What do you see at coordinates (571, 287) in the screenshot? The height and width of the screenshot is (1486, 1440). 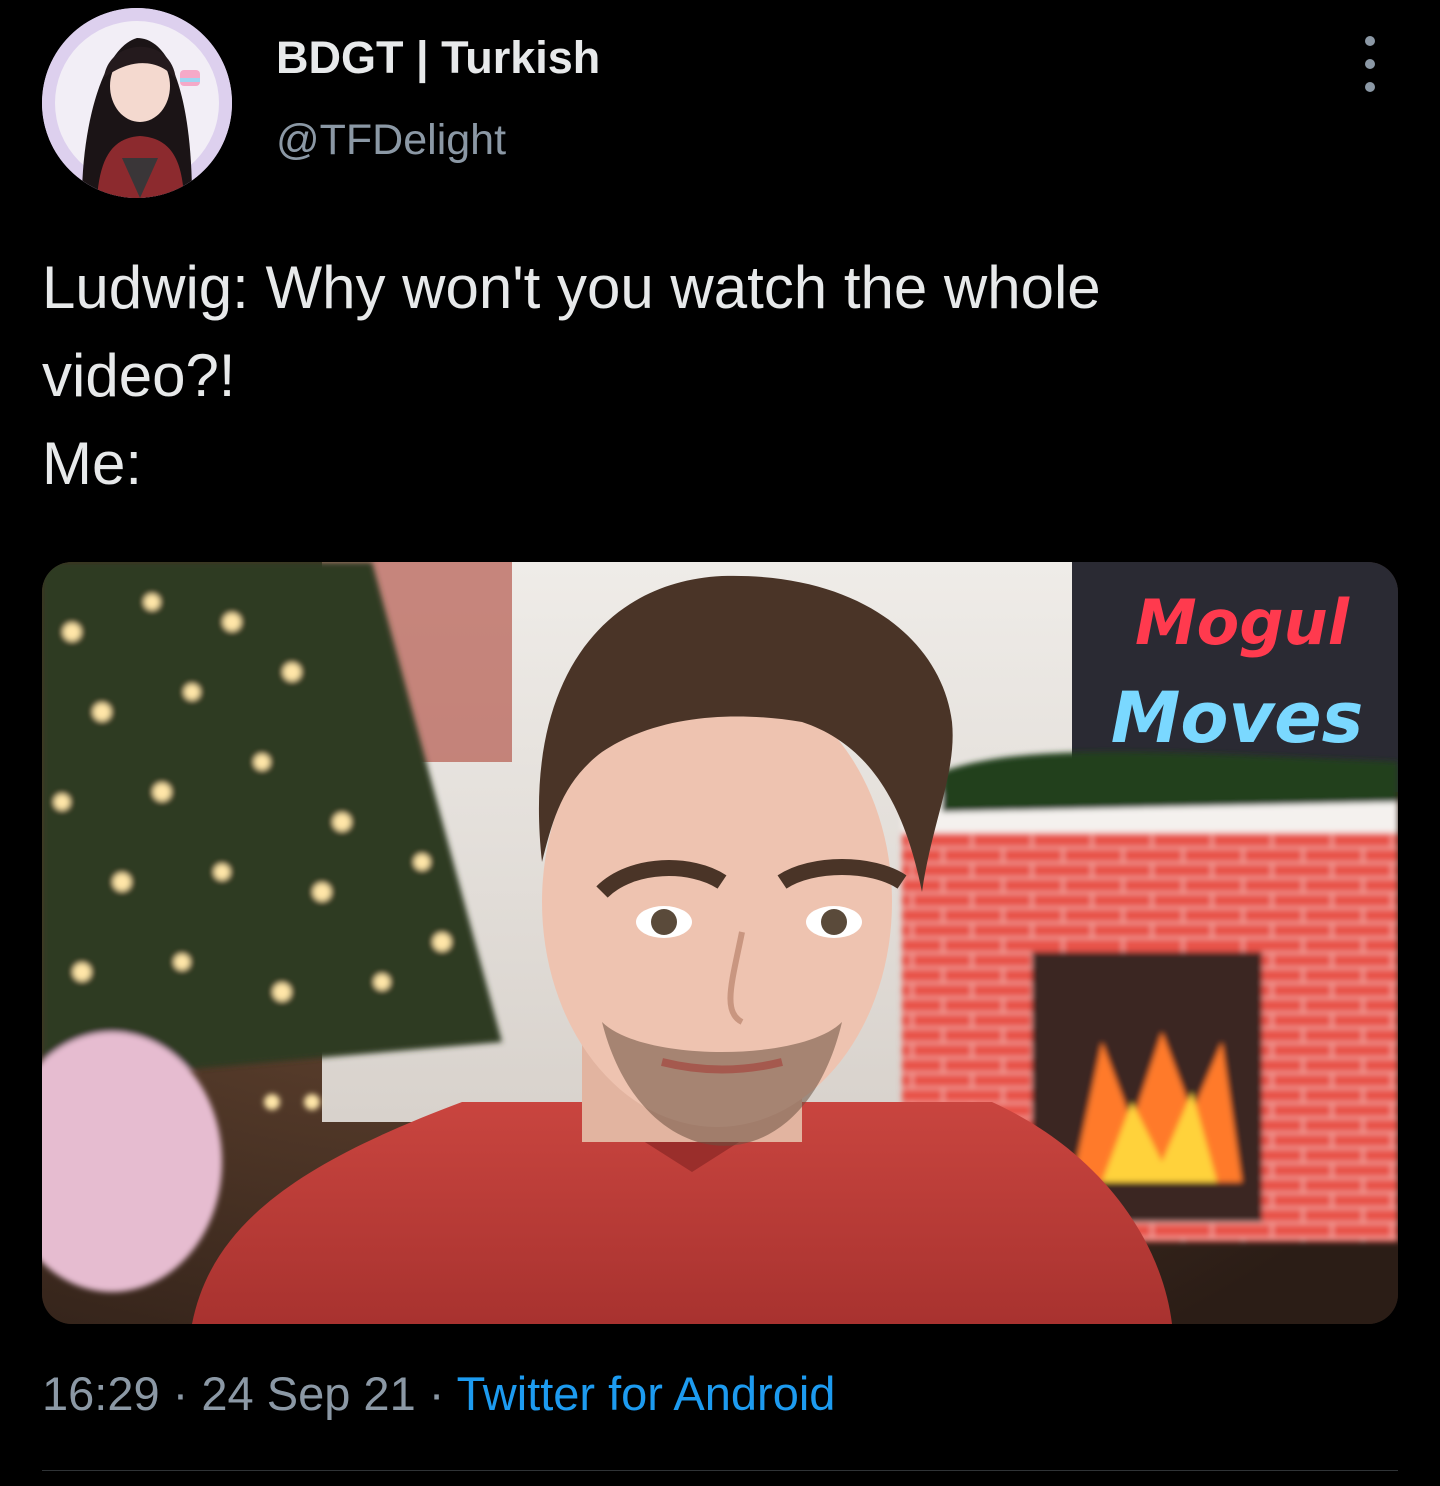 I see `tweet-line: Ludwig: Why won't you watch the whole` at bounding box center [571, 287].